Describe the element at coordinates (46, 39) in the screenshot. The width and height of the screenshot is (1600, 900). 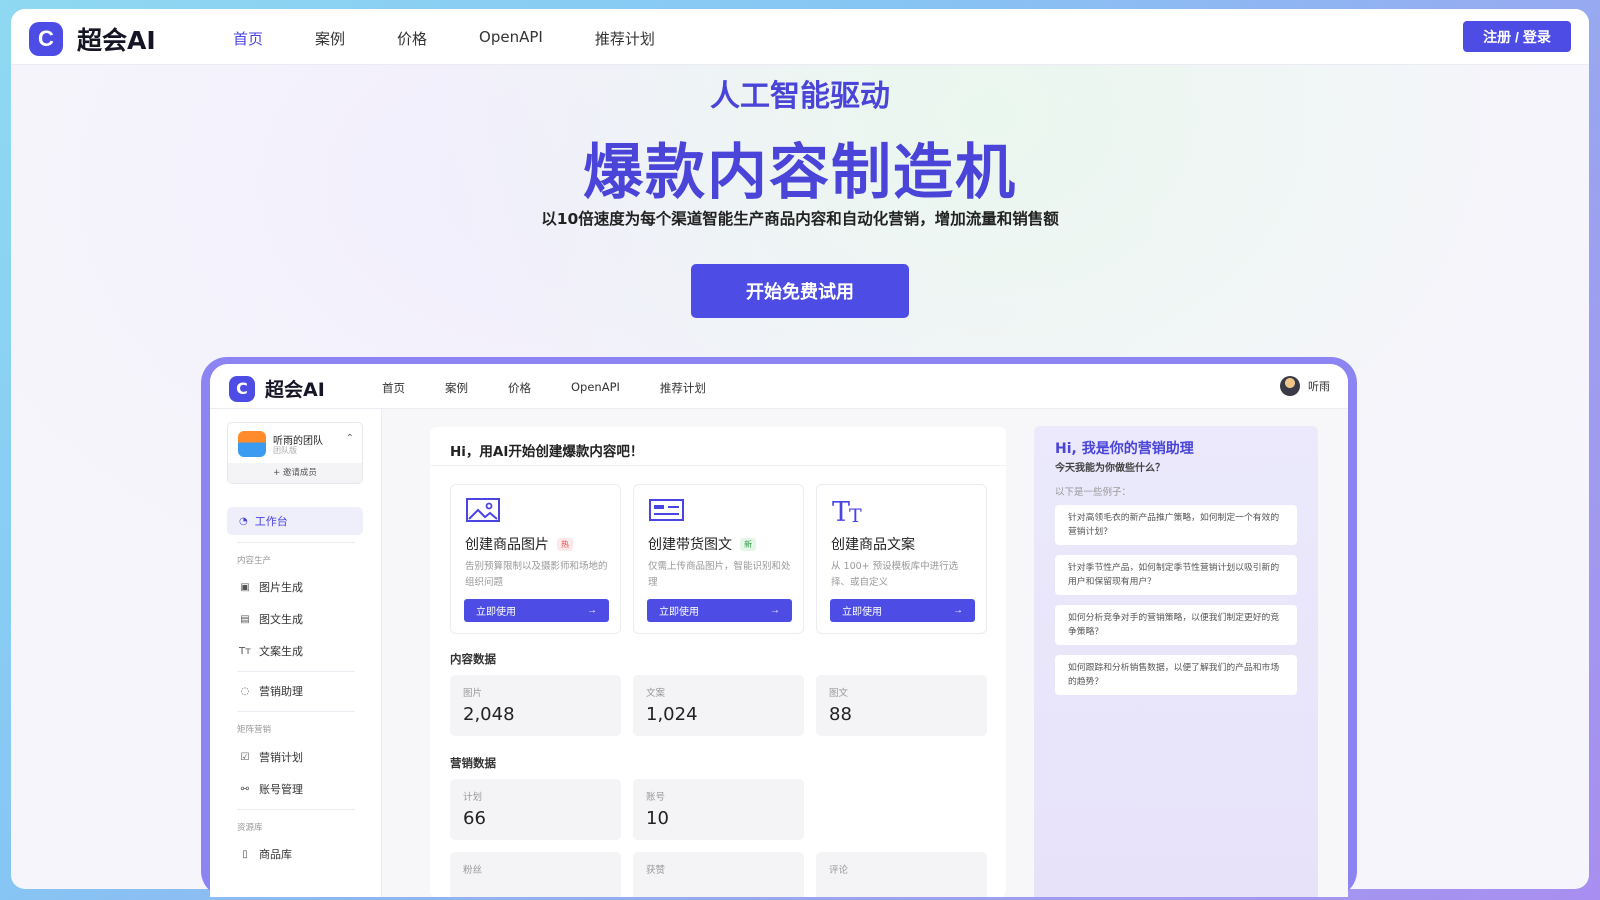
I see `logo-mark-icon: C` at that location.